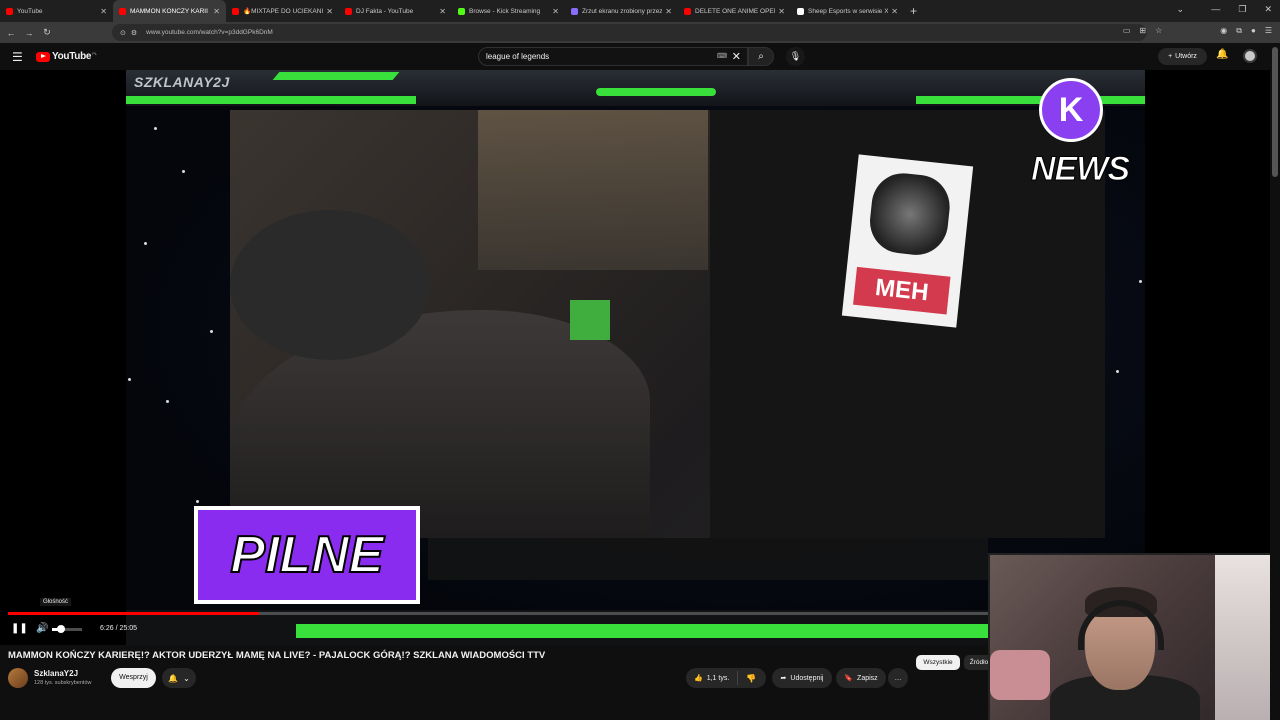  What do you see at coordinates (800, 11) in the screenshot?
I see `x-favicon-icon` at bounding box center [800, 11].